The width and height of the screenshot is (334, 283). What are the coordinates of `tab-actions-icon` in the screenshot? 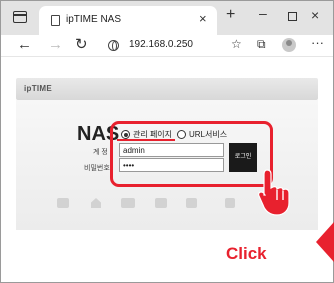 It's located at (20, 17).